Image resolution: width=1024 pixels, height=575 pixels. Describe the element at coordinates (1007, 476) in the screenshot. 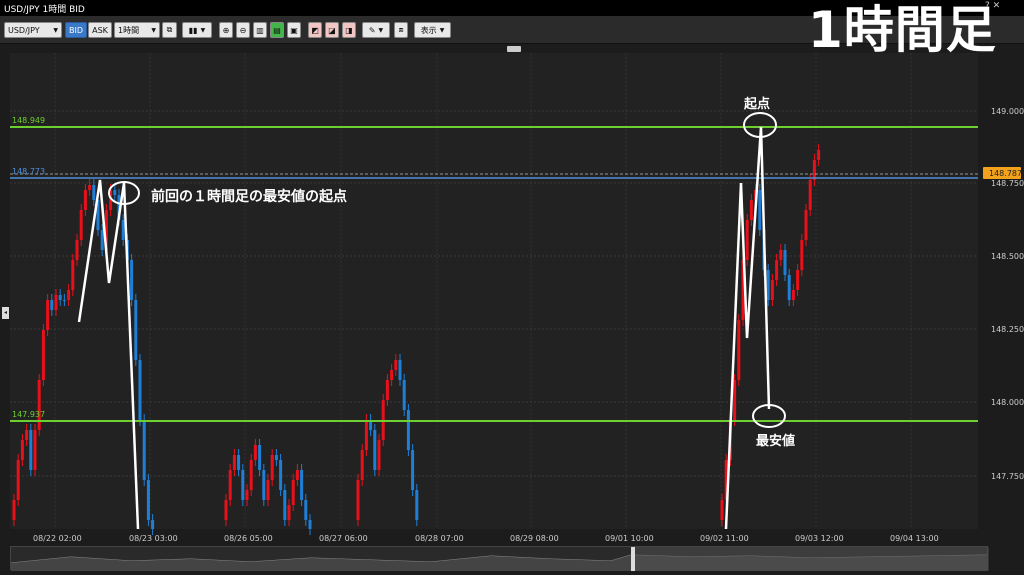

I see `price-tick: 147.750` at that location.